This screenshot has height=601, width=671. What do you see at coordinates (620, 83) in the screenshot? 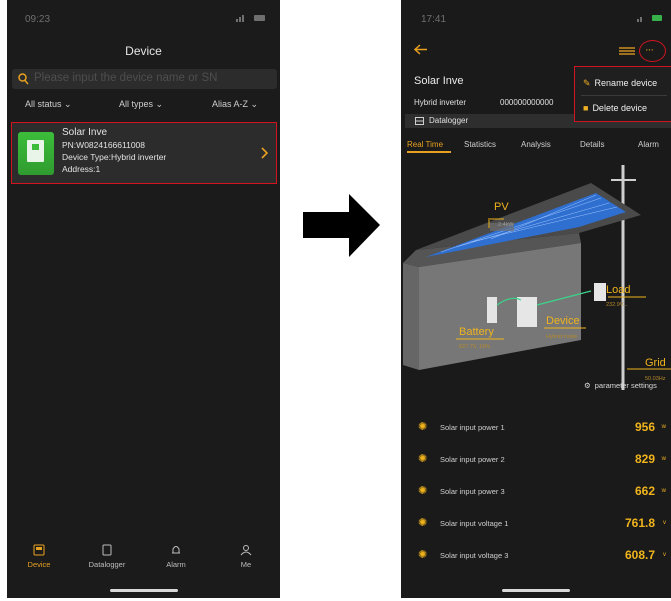
I see `menu-rename-device: ✎ Rename device` at bounding box center [620, 83].